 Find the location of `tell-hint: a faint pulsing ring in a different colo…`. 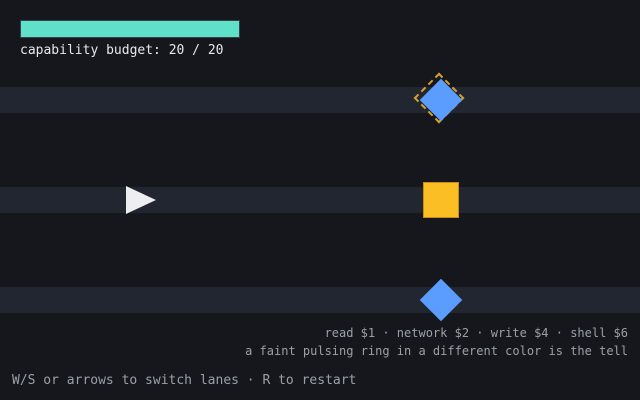

tell-hint: a faint pulsing ring in a different colo… is located at coordinates (436, 351).